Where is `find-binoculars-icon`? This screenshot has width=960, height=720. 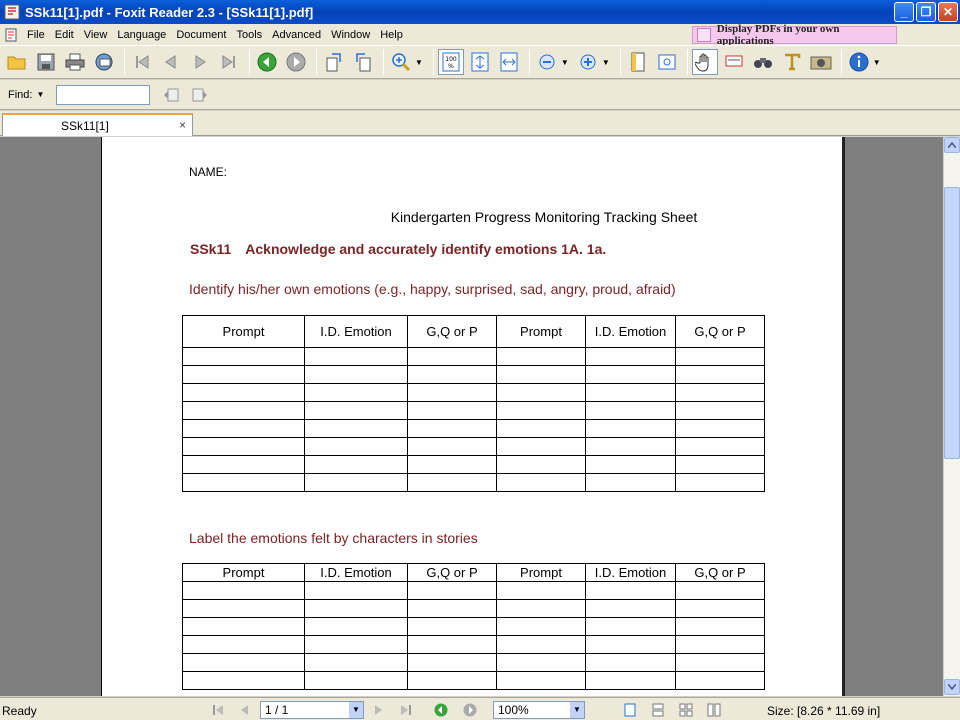
find-binoculars-icon is located at coordinates (763, 62).